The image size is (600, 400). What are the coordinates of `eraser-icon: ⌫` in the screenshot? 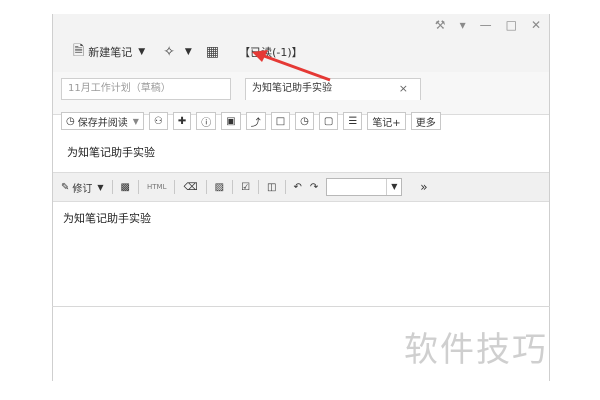 It's located at (190, 187).